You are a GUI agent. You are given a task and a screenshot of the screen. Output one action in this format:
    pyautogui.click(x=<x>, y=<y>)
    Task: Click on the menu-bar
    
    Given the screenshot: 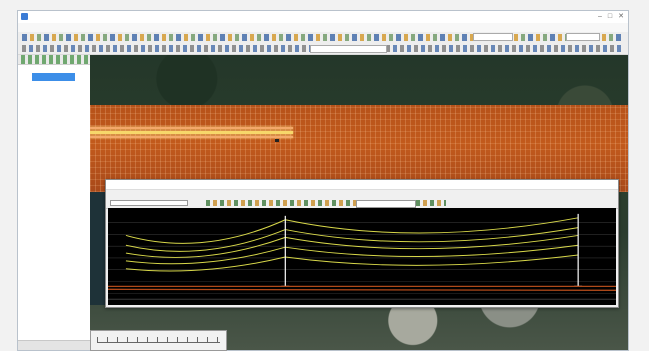 What is the action you would take?
    pyautogui.click(x=323, y=27)
    